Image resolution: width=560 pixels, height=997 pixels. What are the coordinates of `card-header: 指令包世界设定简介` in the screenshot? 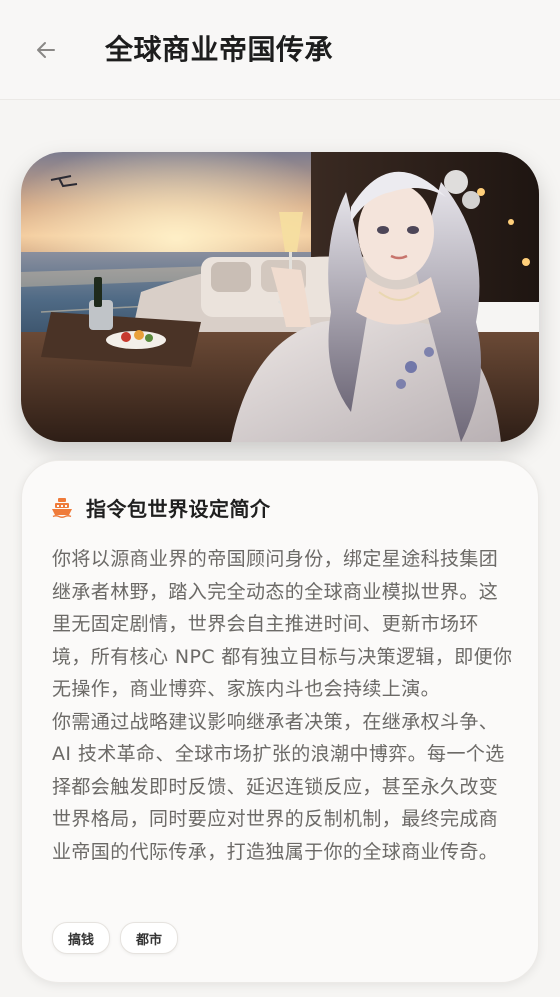 It's located at (160, 507).